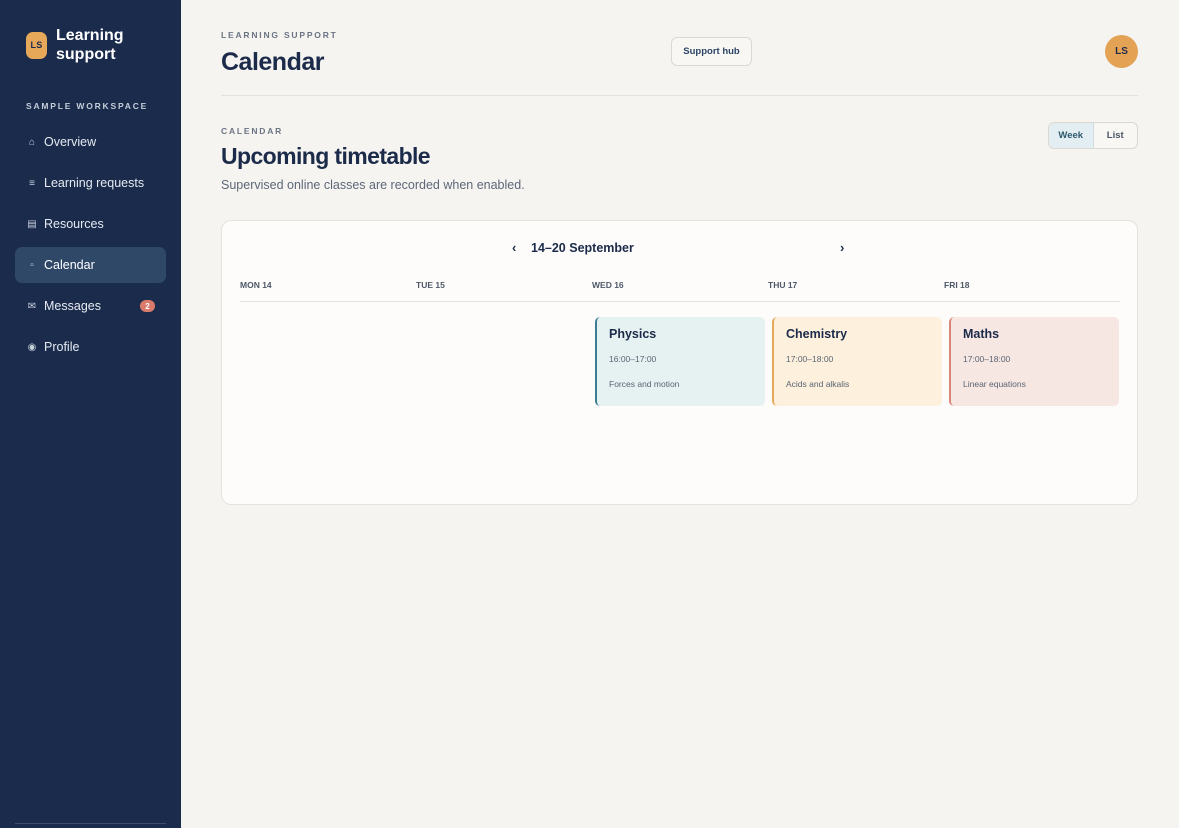 The height and width of the screenshot is (828, 1179). What do you see at coordinates (90, 823) in the screenshot?
I see `sidebar-divider` at bounding box center [90, 823].